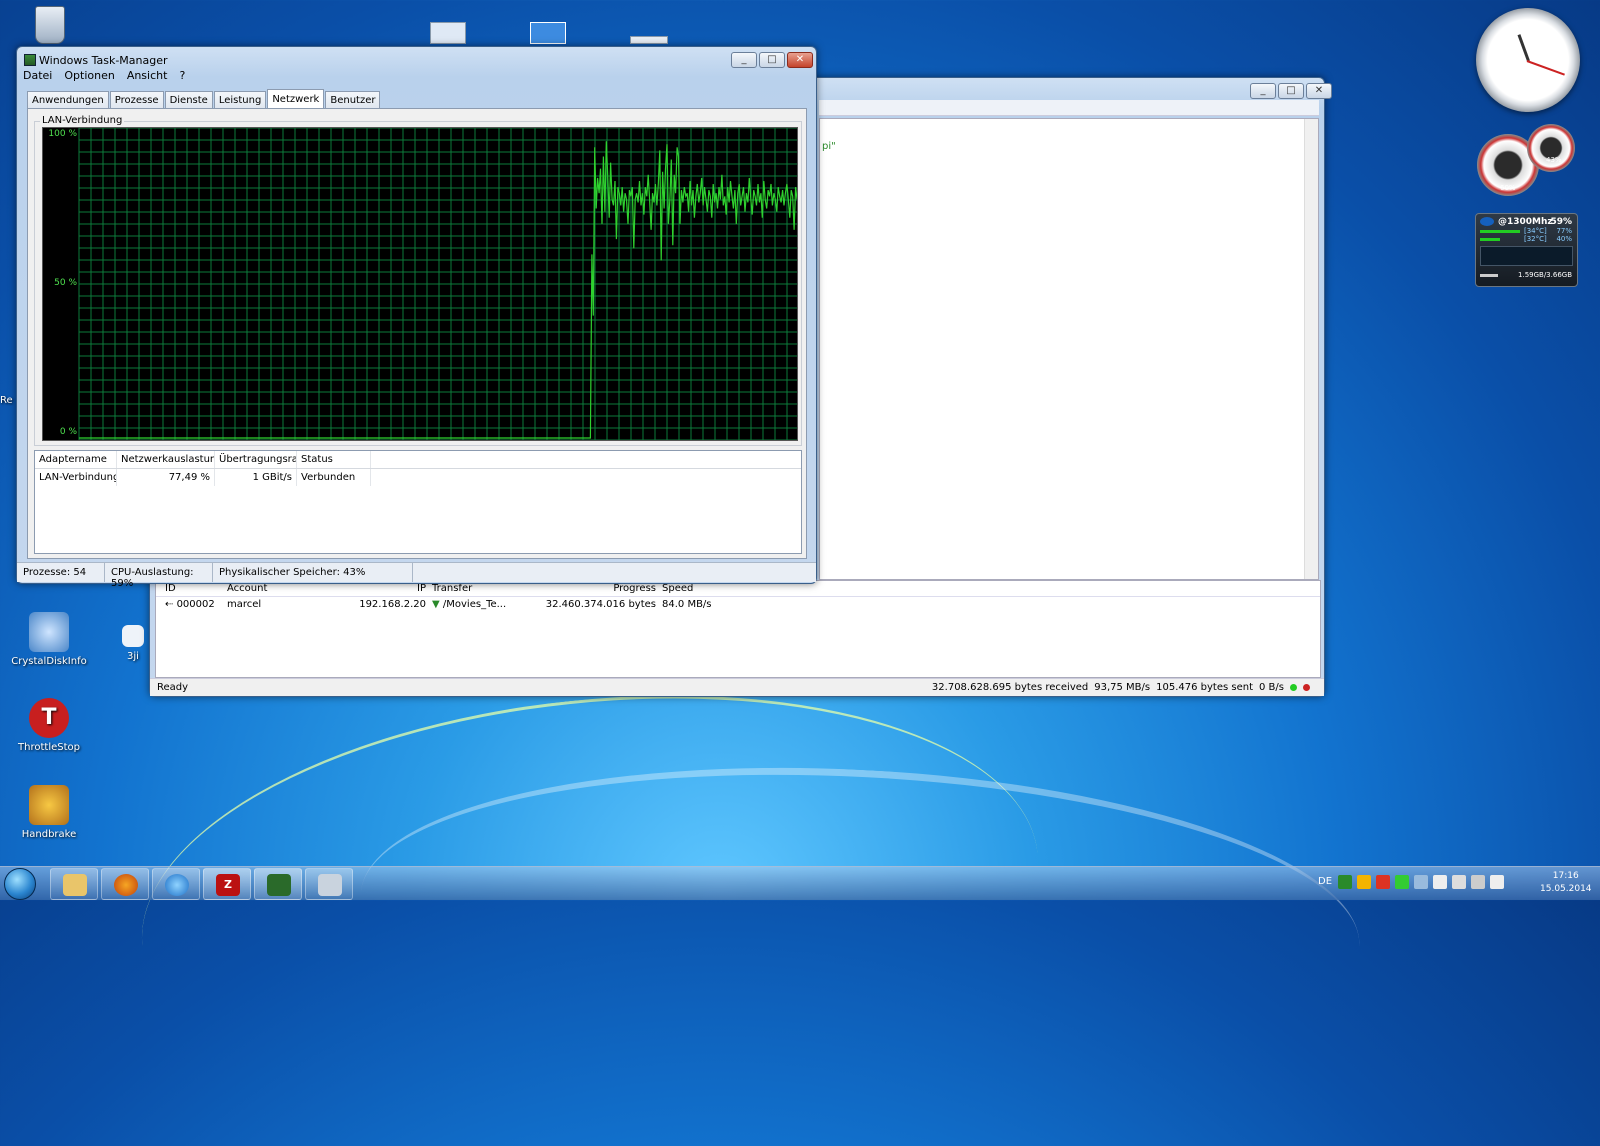 This screenshot has width=1600, height=1146. I want to click on menu-ansicht: Ansicht, so click(147, 75).